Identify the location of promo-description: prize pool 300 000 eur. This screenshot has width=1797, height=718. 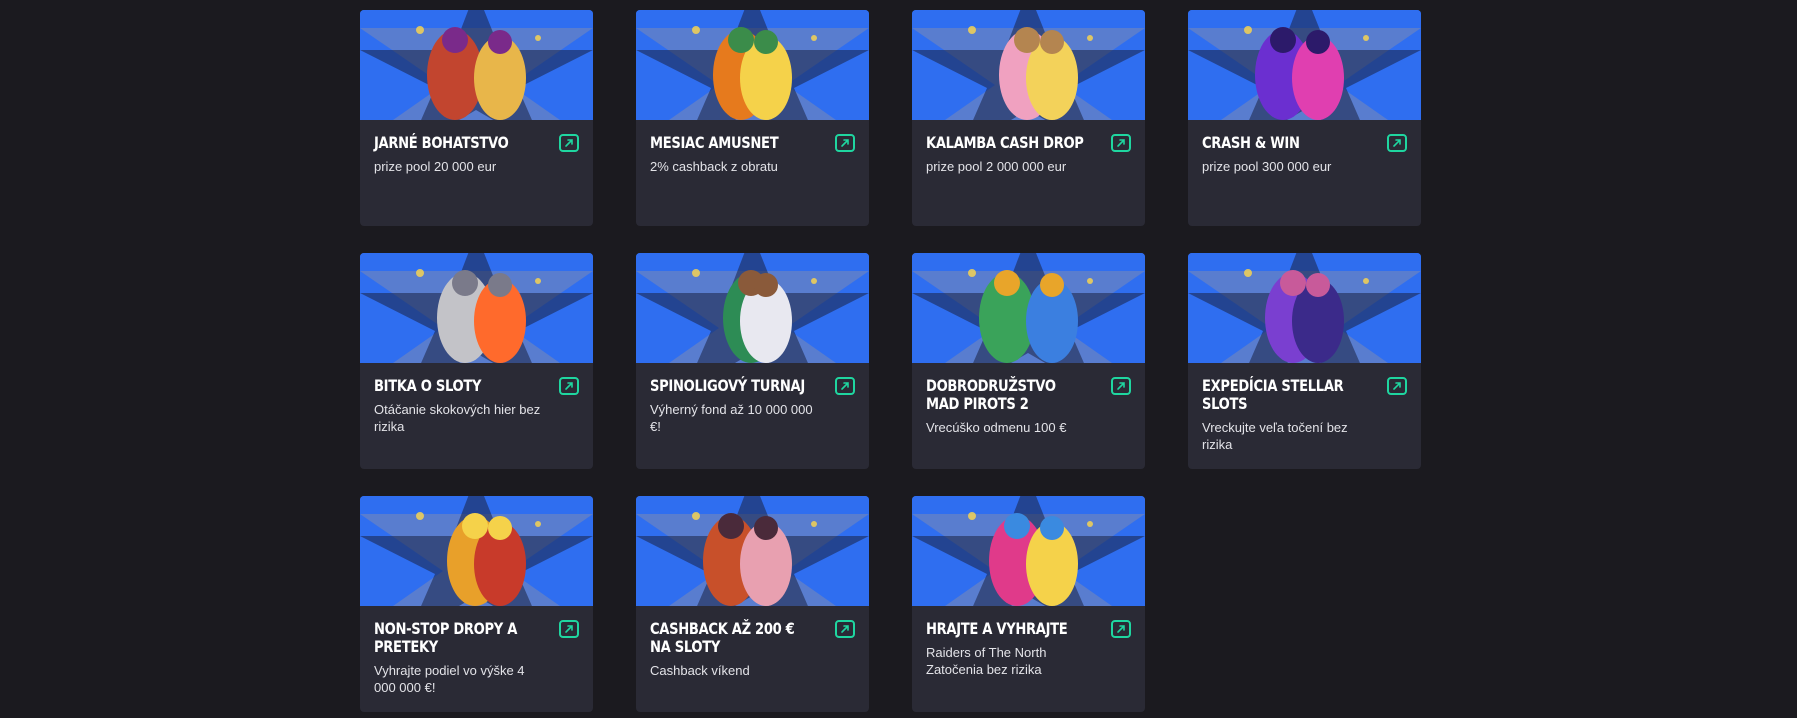
(1267, 166).